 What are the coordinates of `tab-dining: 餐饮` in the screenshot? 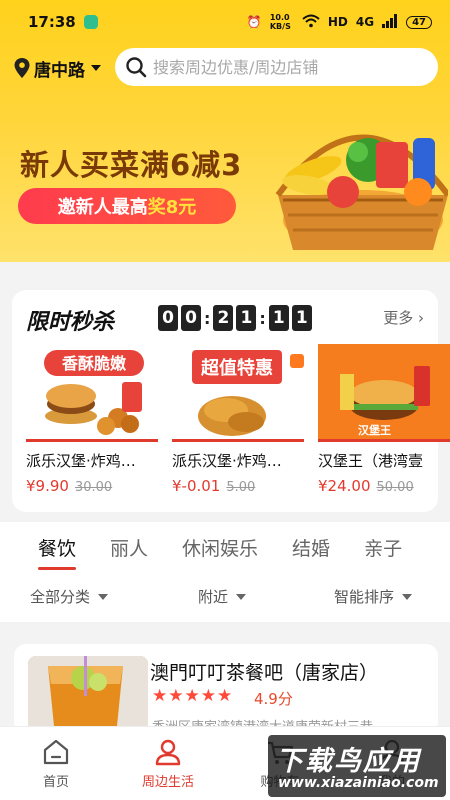 It's located at (57, 552).